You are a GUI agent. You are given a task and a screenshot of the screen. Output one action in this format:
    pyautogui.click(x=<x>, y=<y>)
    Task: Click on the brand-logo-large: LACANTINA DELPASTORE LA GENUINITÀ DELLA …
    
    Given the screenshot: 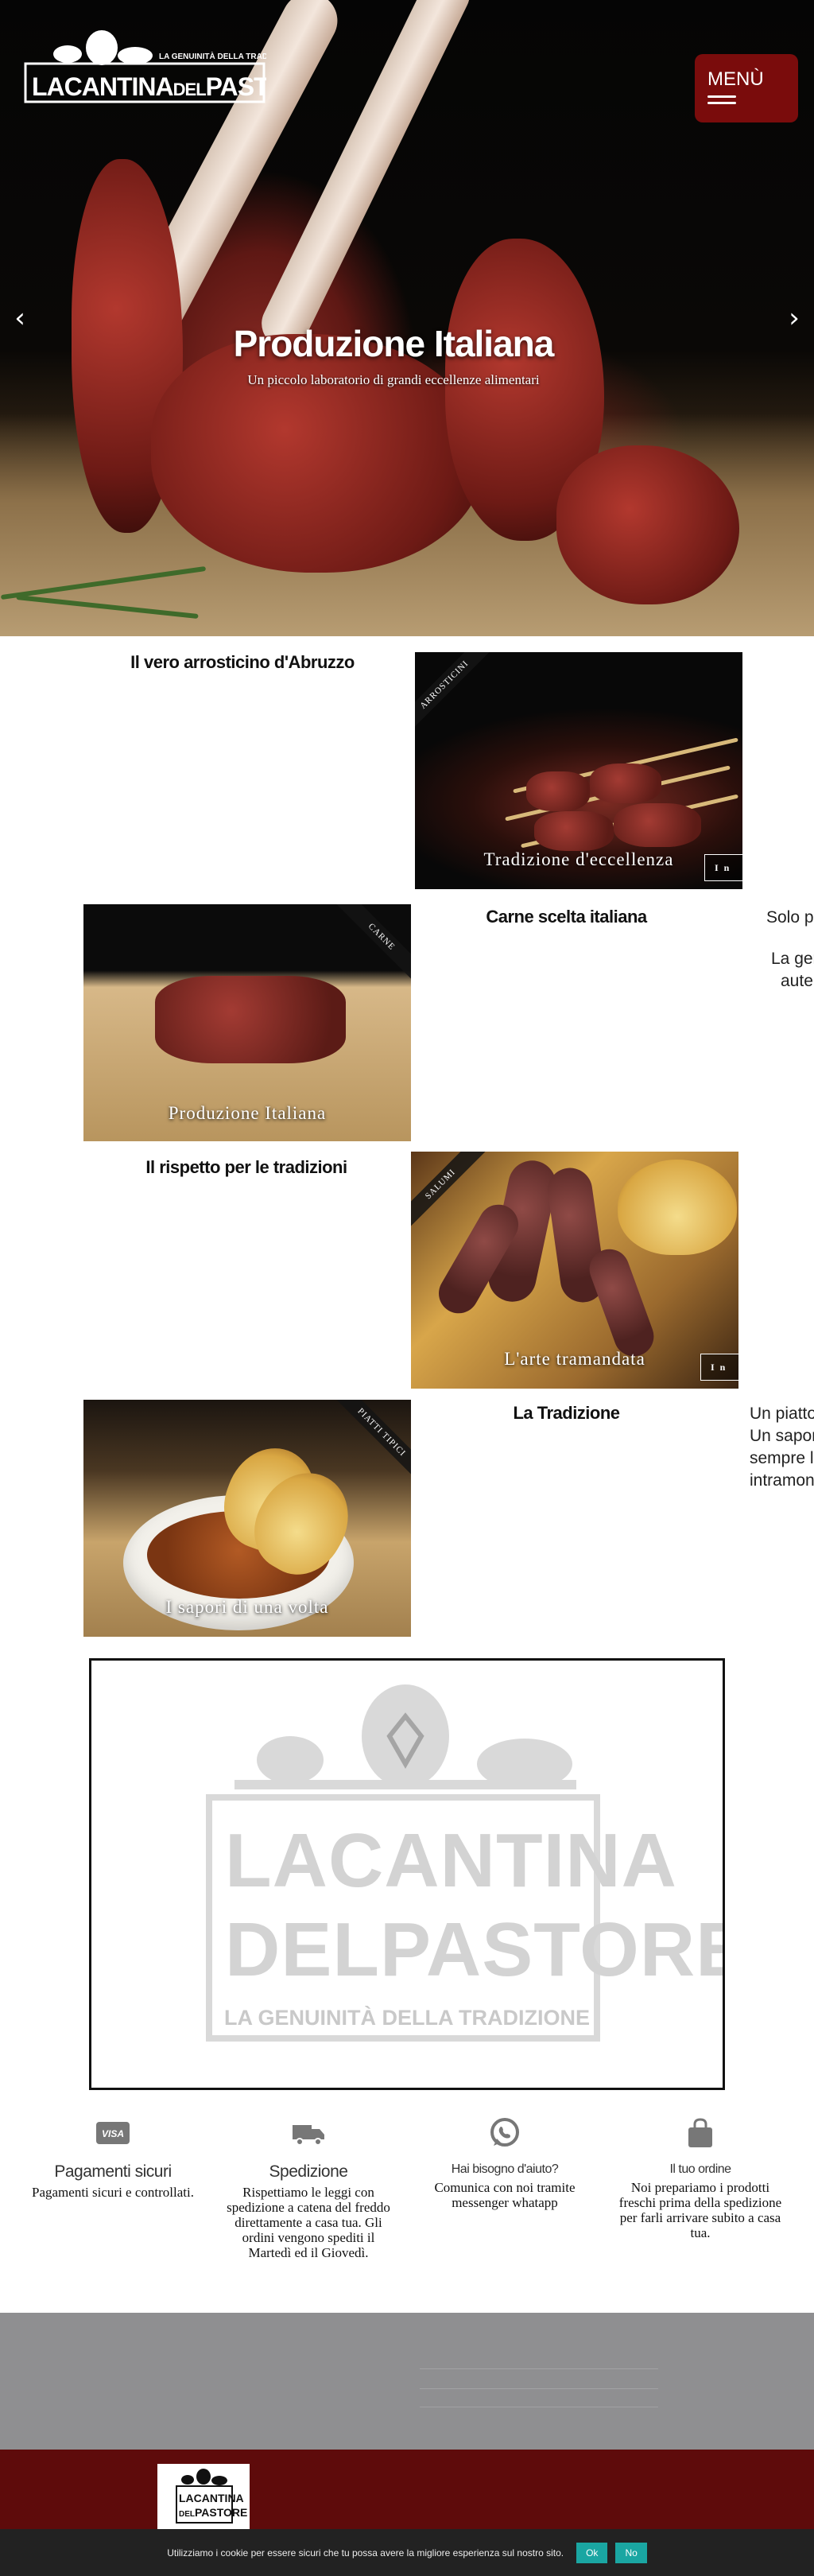 What is the action you would take?
    pyautogui.click(x=476, y=1863)
    